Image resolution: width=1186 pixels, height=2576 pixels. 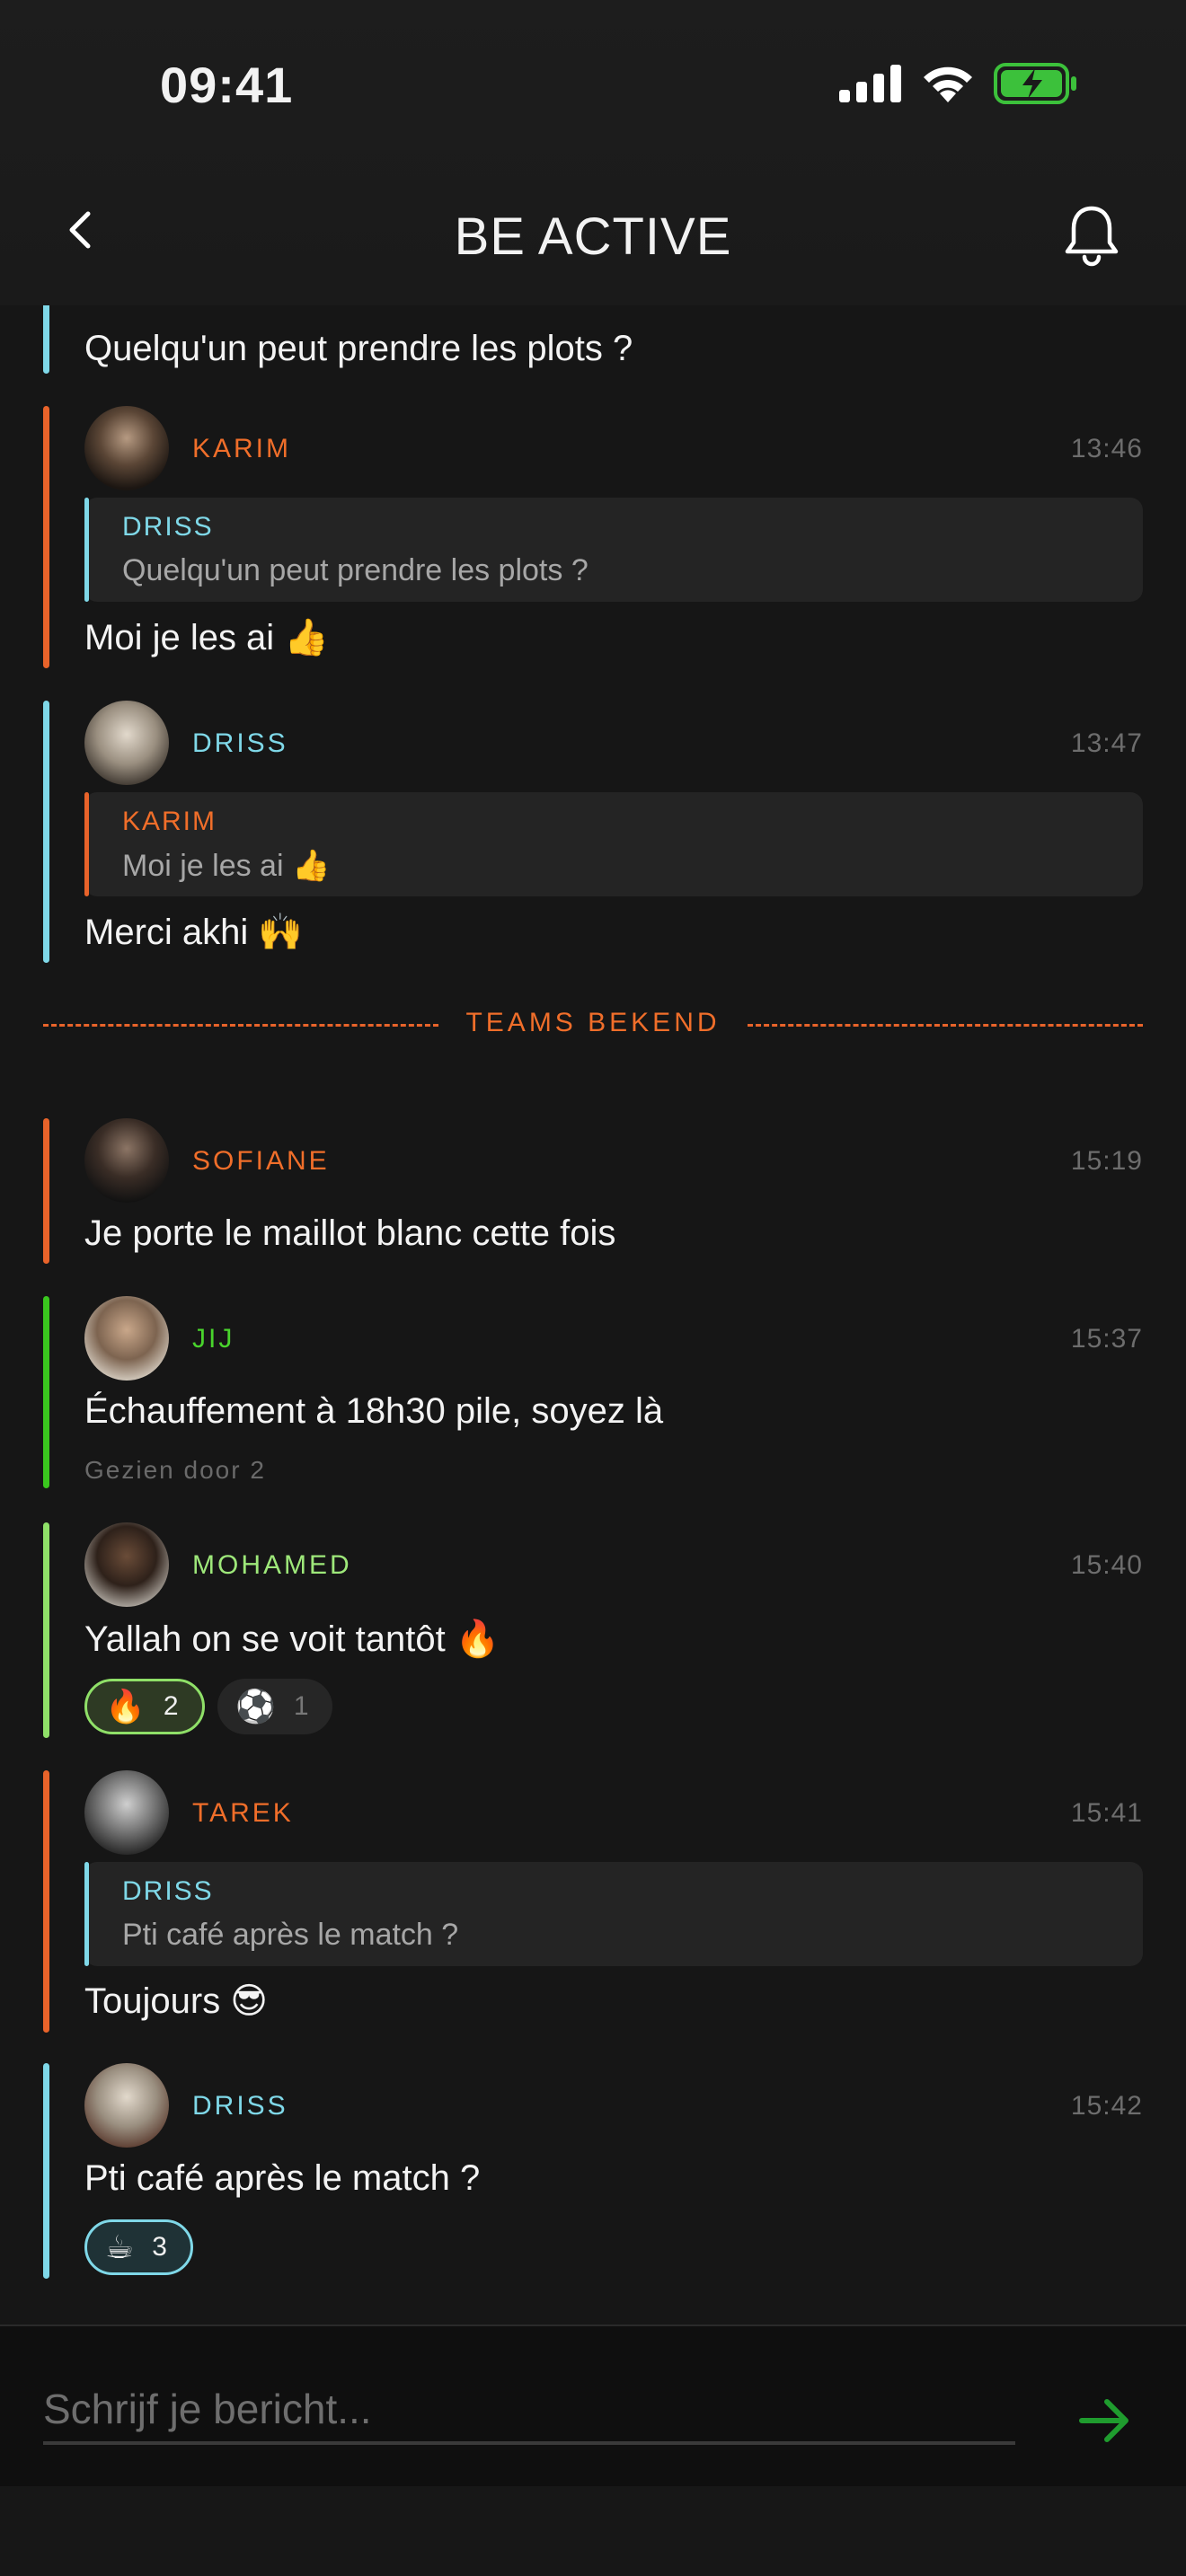 I want to click on sender-name: MOHAMED, so click(x=272, y=1565).